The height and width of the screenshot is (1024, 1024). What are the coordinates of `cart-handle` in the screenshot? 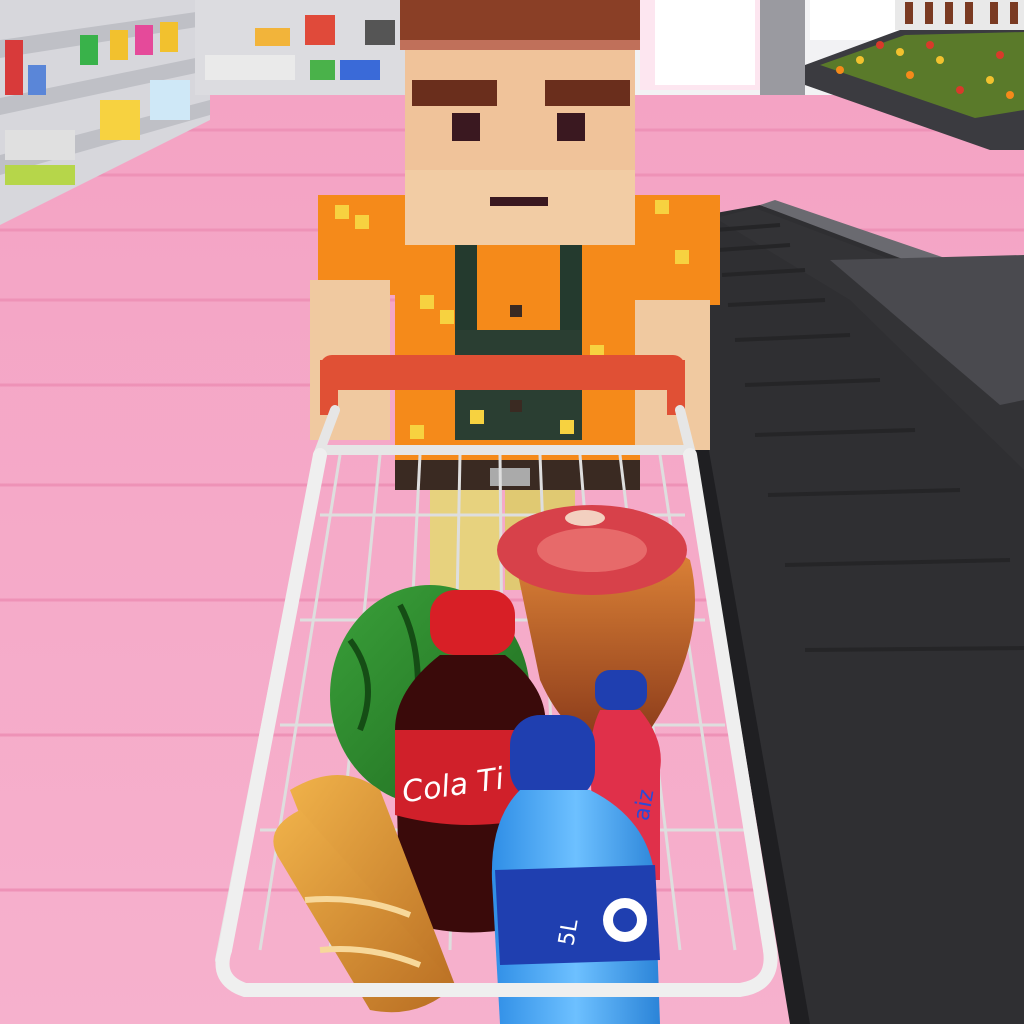 It's located at (502, 372).